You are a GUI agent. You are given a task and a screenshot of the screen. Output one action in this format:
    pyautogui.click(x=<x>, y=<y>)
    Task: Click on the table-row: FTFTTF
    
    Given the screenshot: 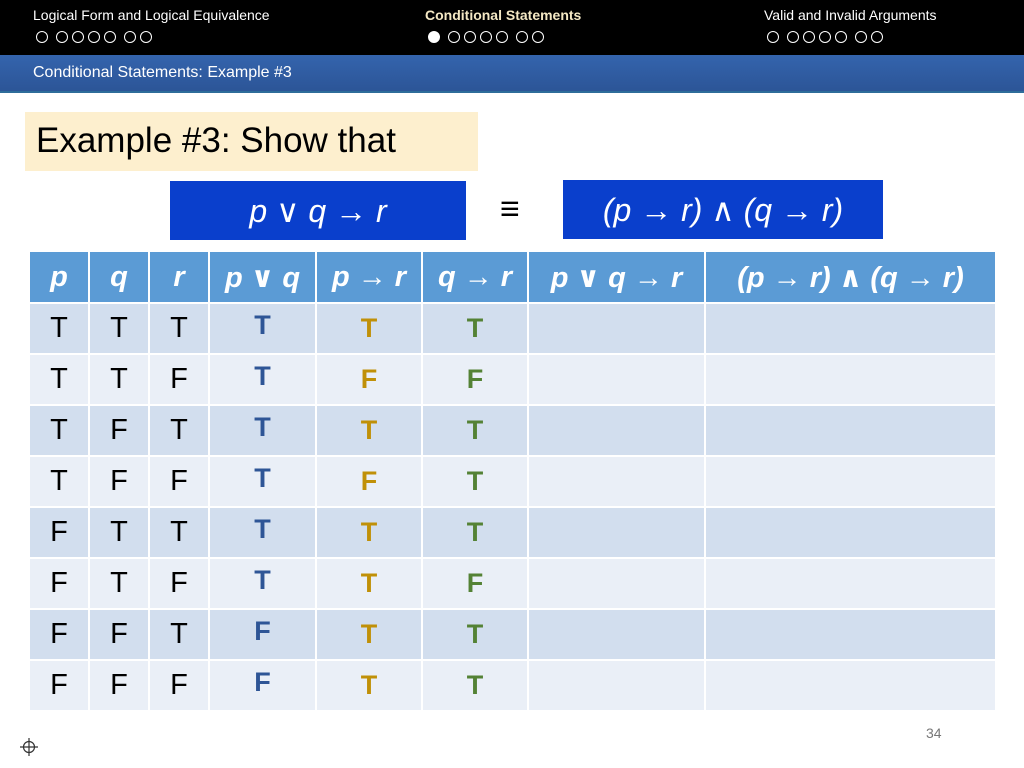 What is the action you would take?
    pyautogui.click(x=512, y=583)
    